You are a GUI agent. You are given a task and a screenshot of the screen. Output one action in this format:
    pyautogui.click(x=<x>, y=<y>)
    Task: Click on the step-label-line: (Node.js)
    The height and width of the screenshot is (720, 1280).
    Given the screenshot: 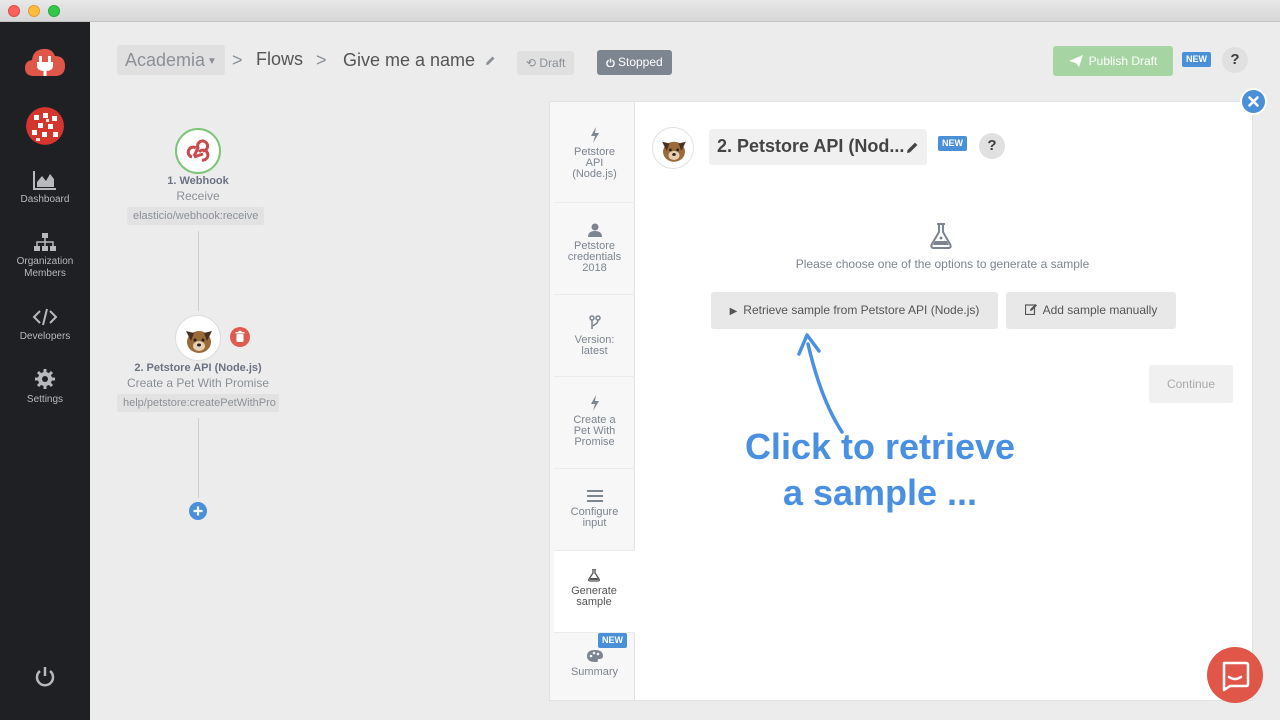 What is the action you would take?
    pyautogui.click(x=594, y=174)
    